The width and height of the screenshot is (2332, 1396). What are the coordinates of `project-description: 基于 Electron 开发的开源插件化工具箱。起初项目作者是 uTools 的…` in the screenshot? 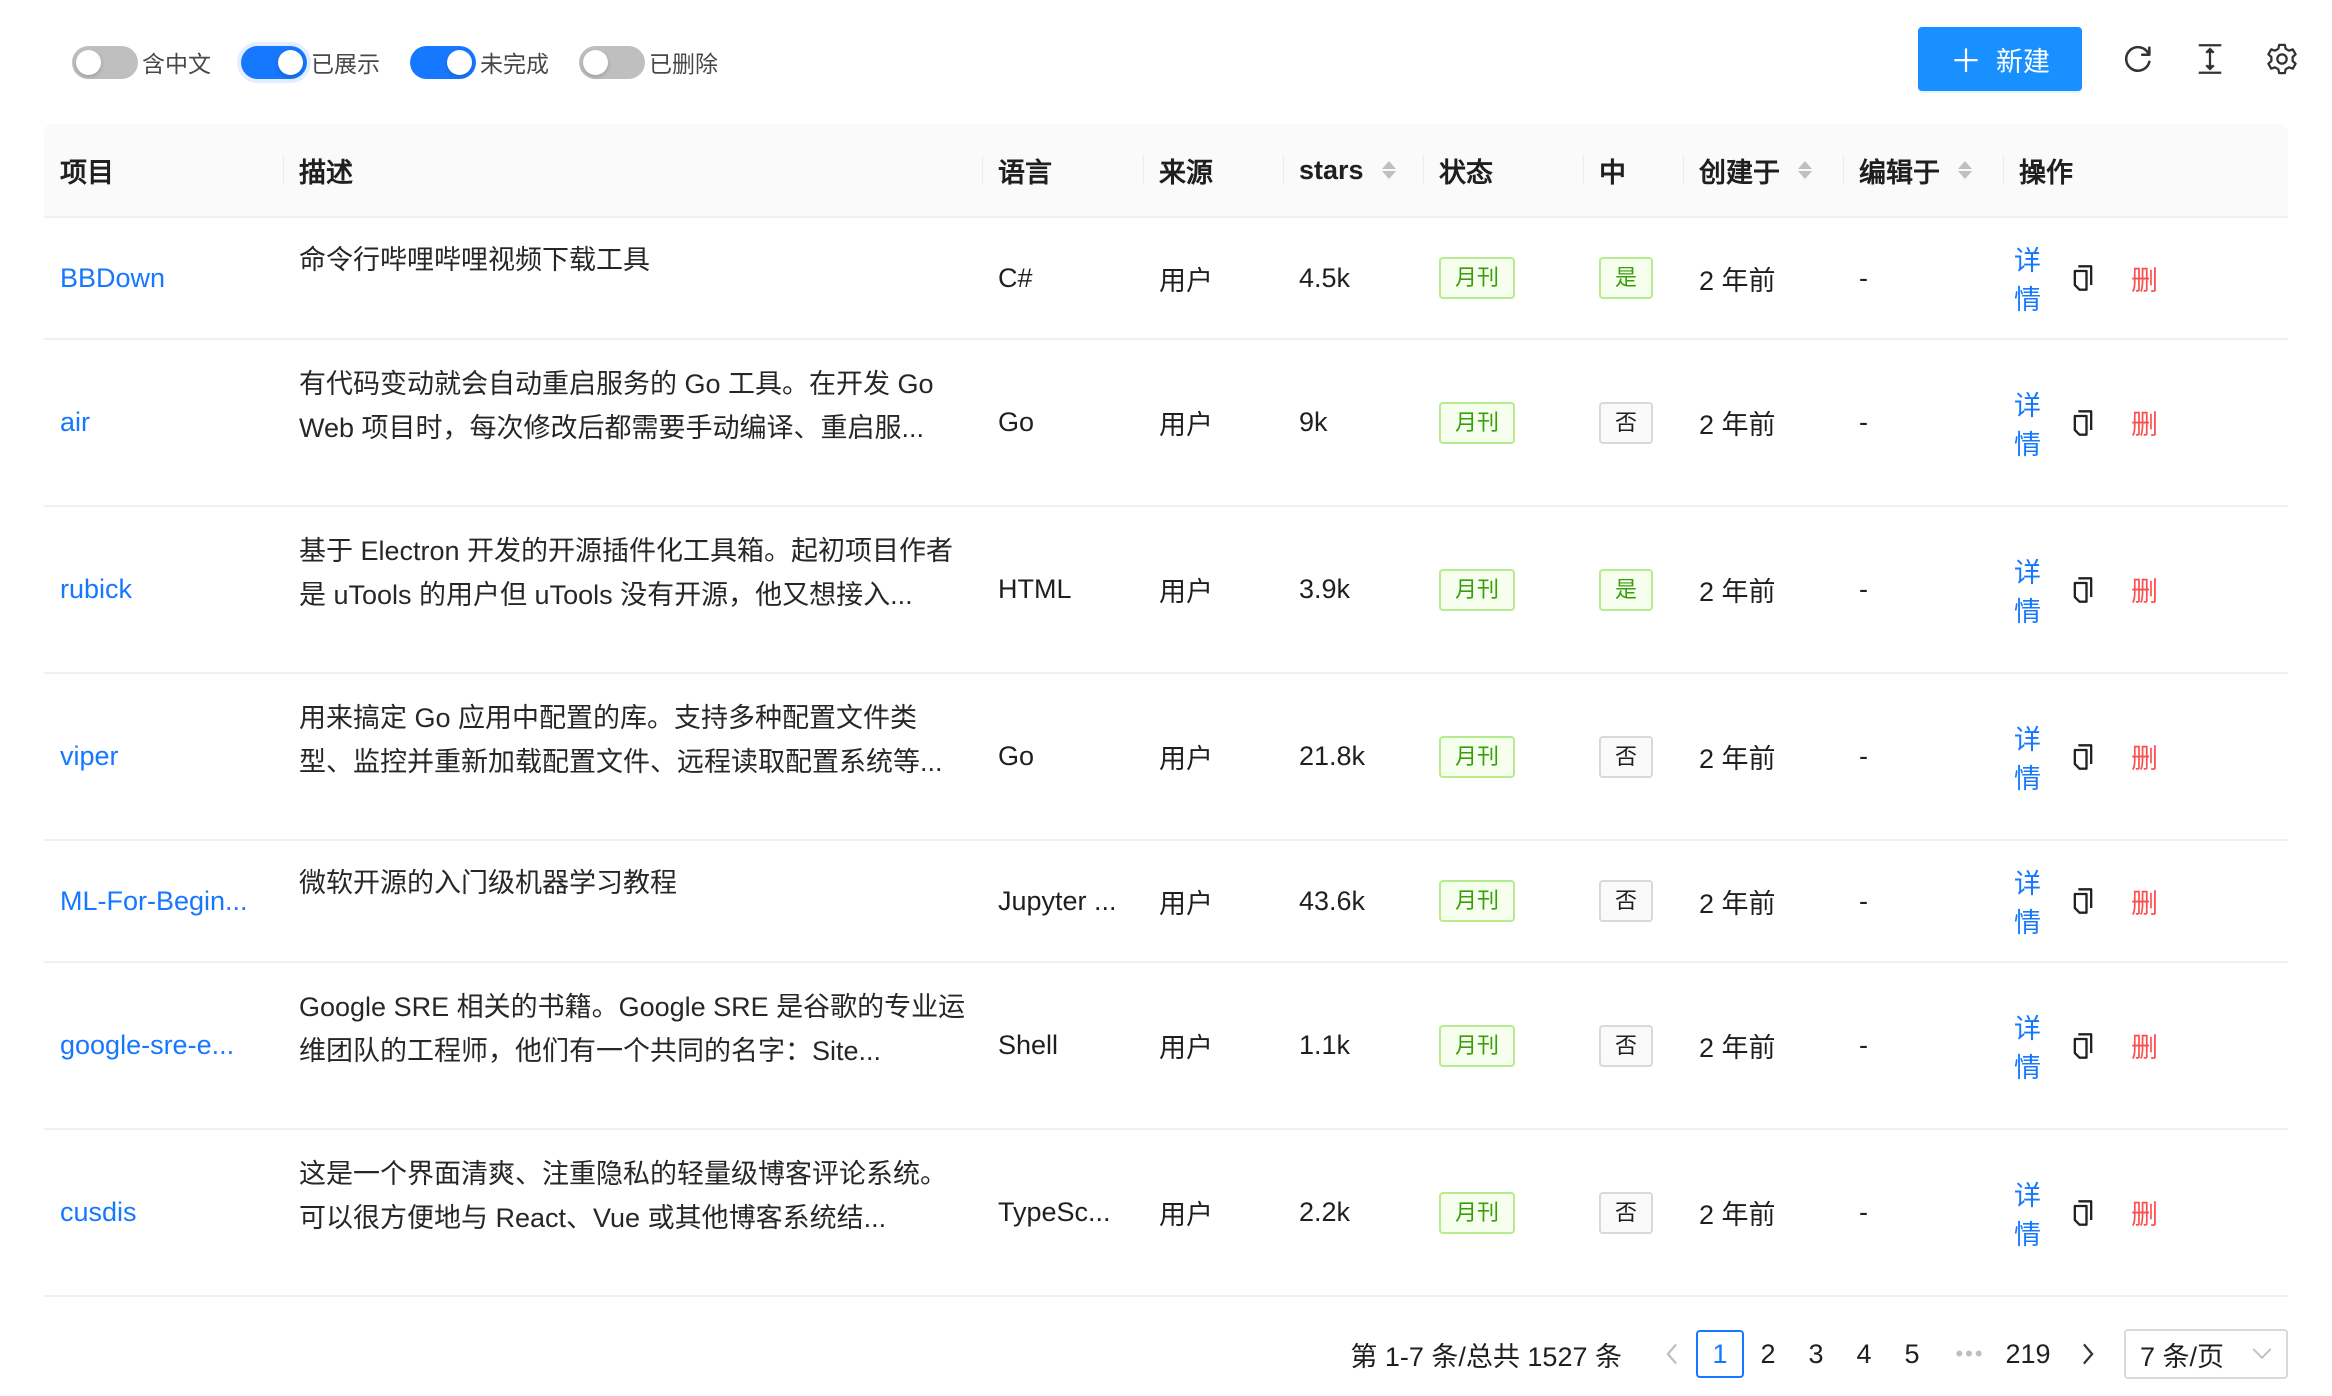 It's located at (626, 573).